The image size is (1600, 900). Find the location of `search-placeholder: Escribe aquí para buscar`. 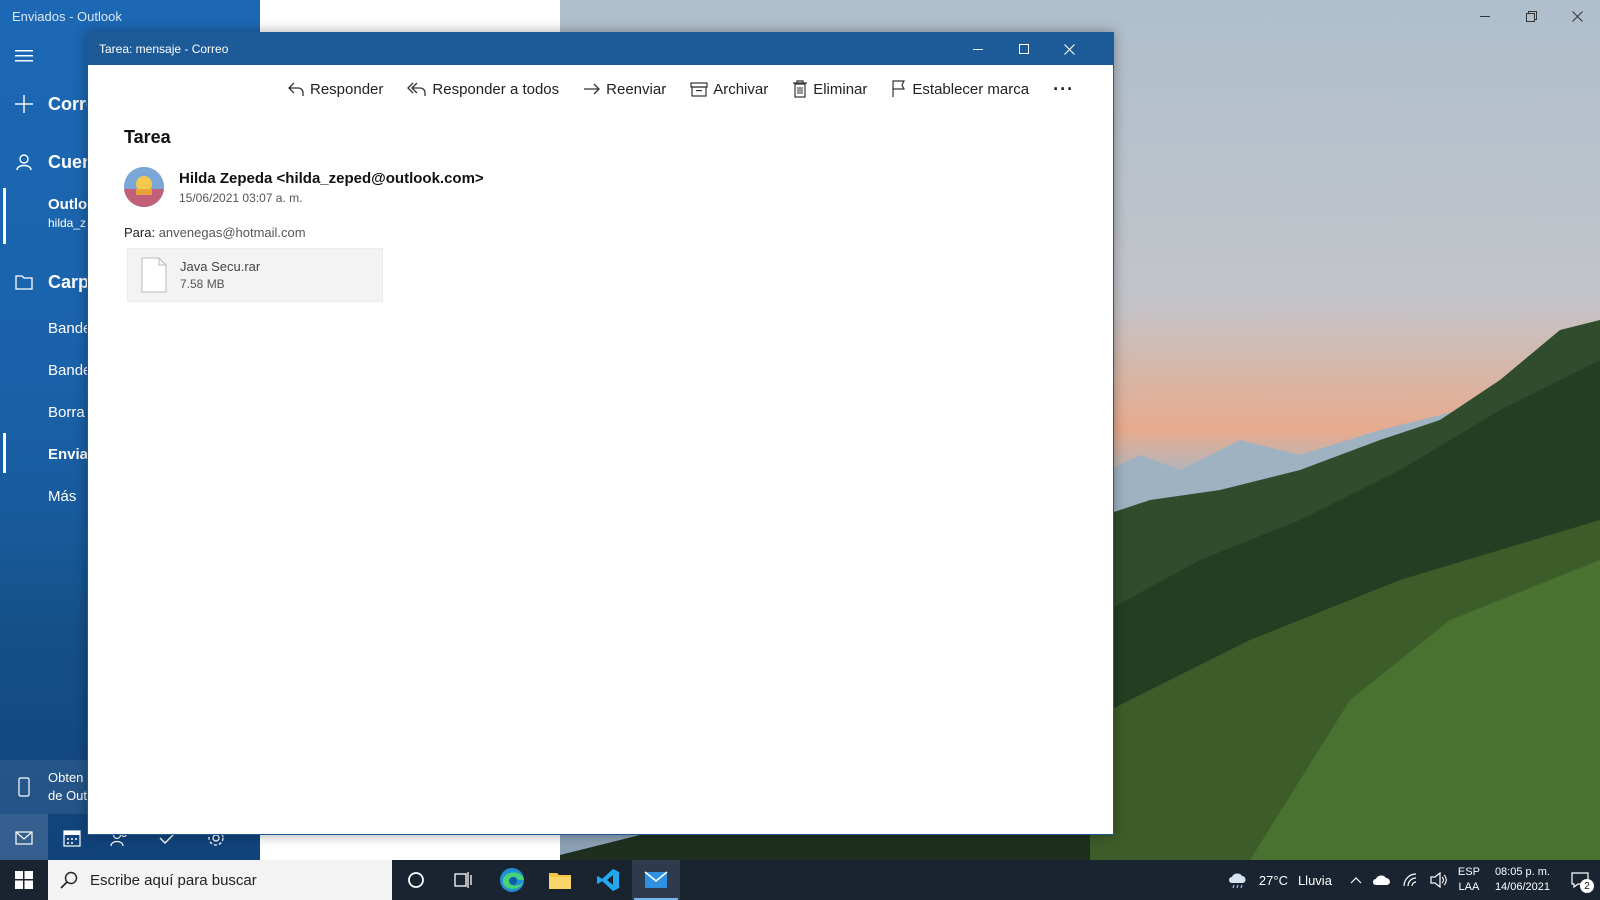

search-placeholder: Escribe aquí para buscar is located at coordinates (173, 880).